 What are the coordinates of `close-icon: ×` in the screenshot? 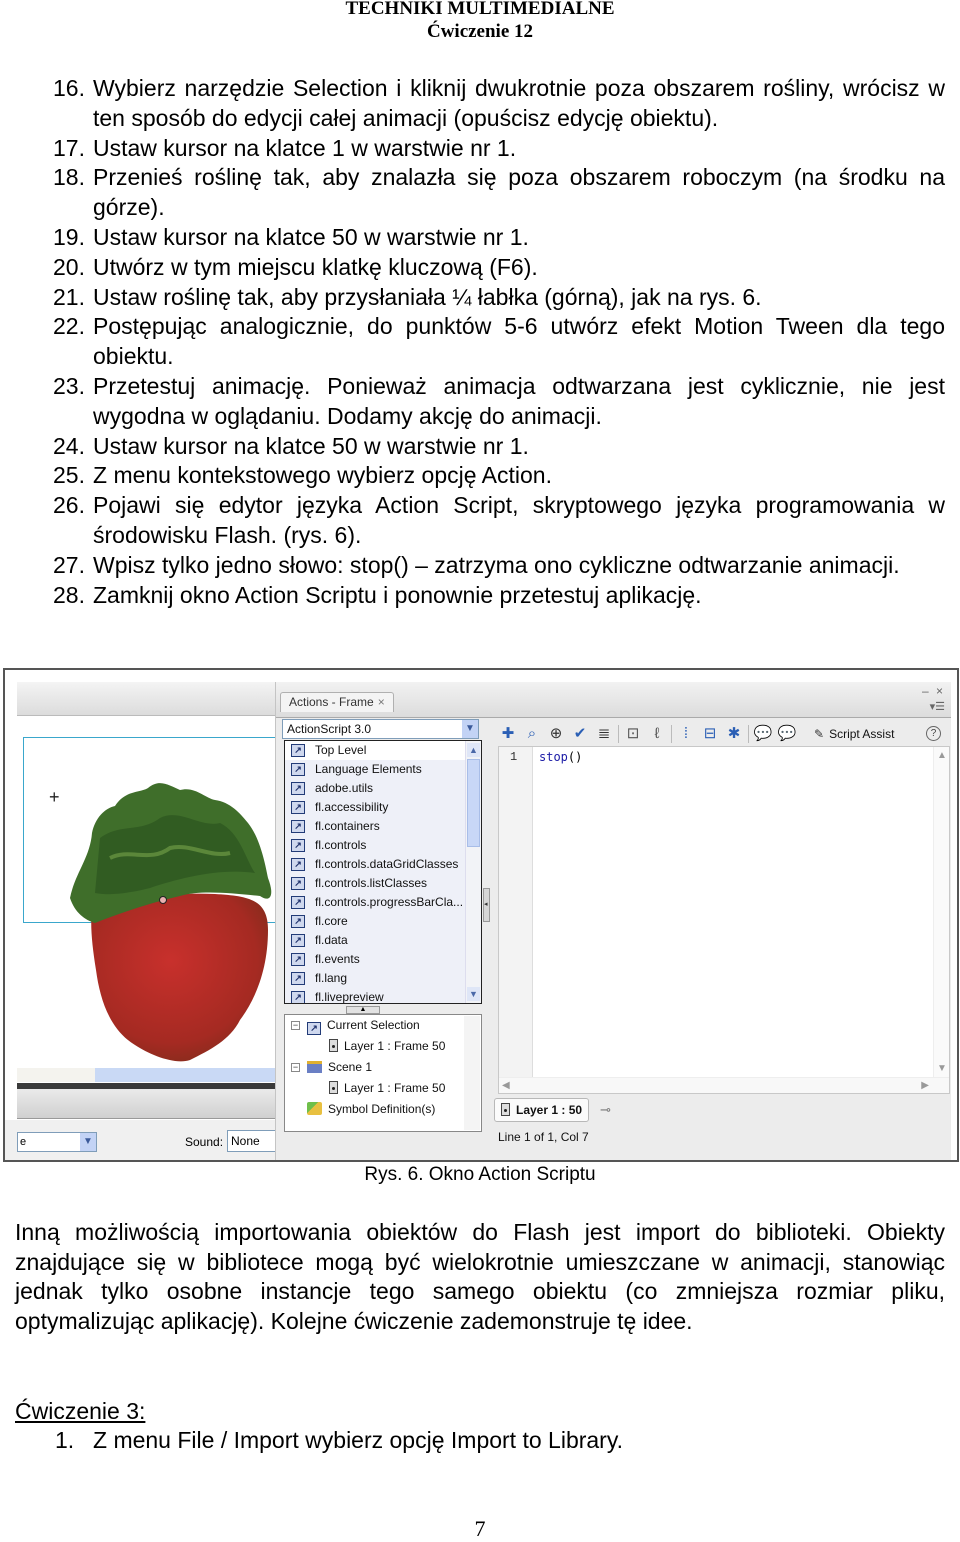 It's located at (381, 702).